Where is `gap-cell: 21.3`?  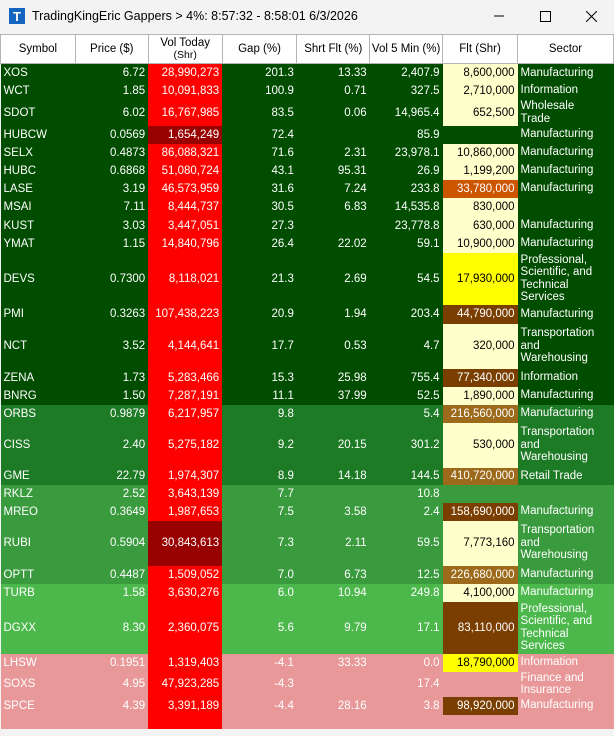 gap-cell: 21.3 is located at coordinates (282, 278).